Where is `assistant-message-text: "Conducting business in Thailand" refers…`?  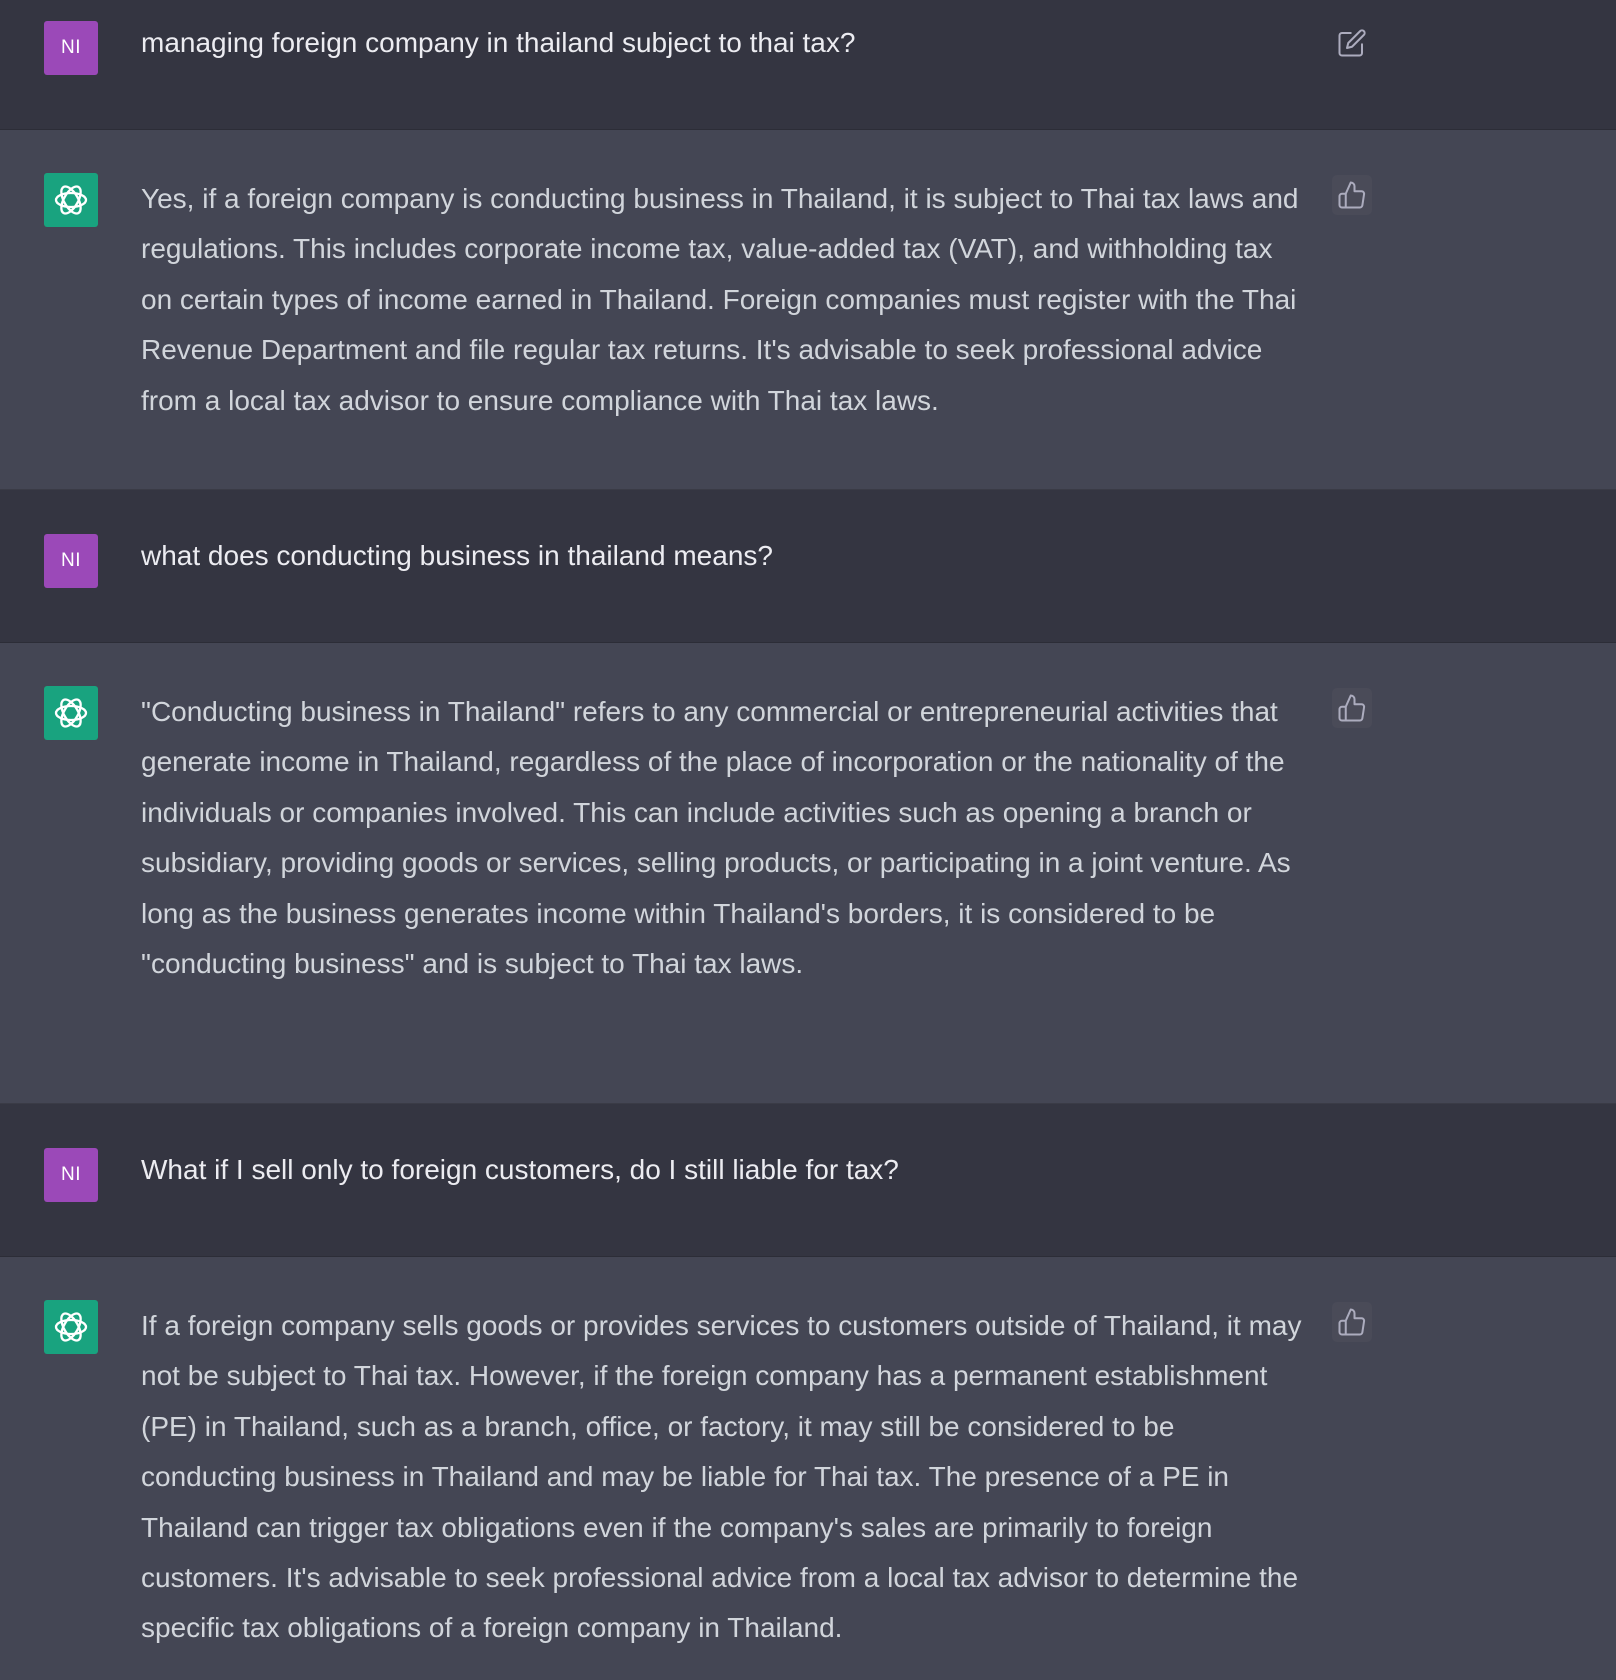
assistant-message-text: "Conducting business in Thailand" refers… is located at coordinates (716, 838).